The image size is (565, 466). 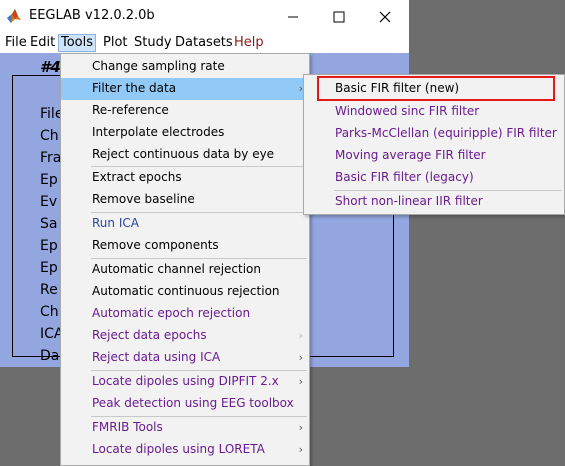 I want to click on menu-item-filter-the-data: Filter the data ›, so click(x=185, y=89).